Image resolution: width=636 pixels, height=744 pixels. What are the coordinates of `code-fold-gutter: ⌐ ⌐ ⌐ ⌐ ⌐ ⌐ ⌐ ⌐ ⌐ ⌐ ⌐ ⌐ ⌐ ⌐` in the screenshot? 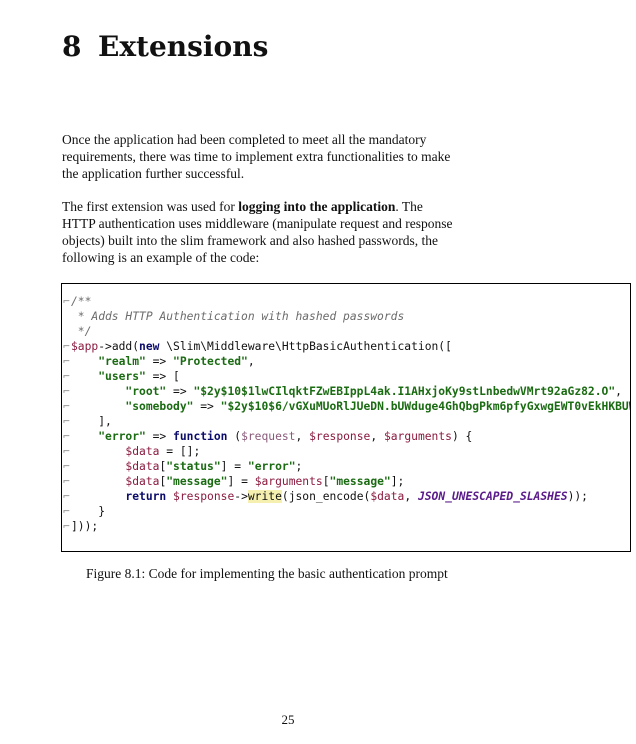 It's located at (66, 414).